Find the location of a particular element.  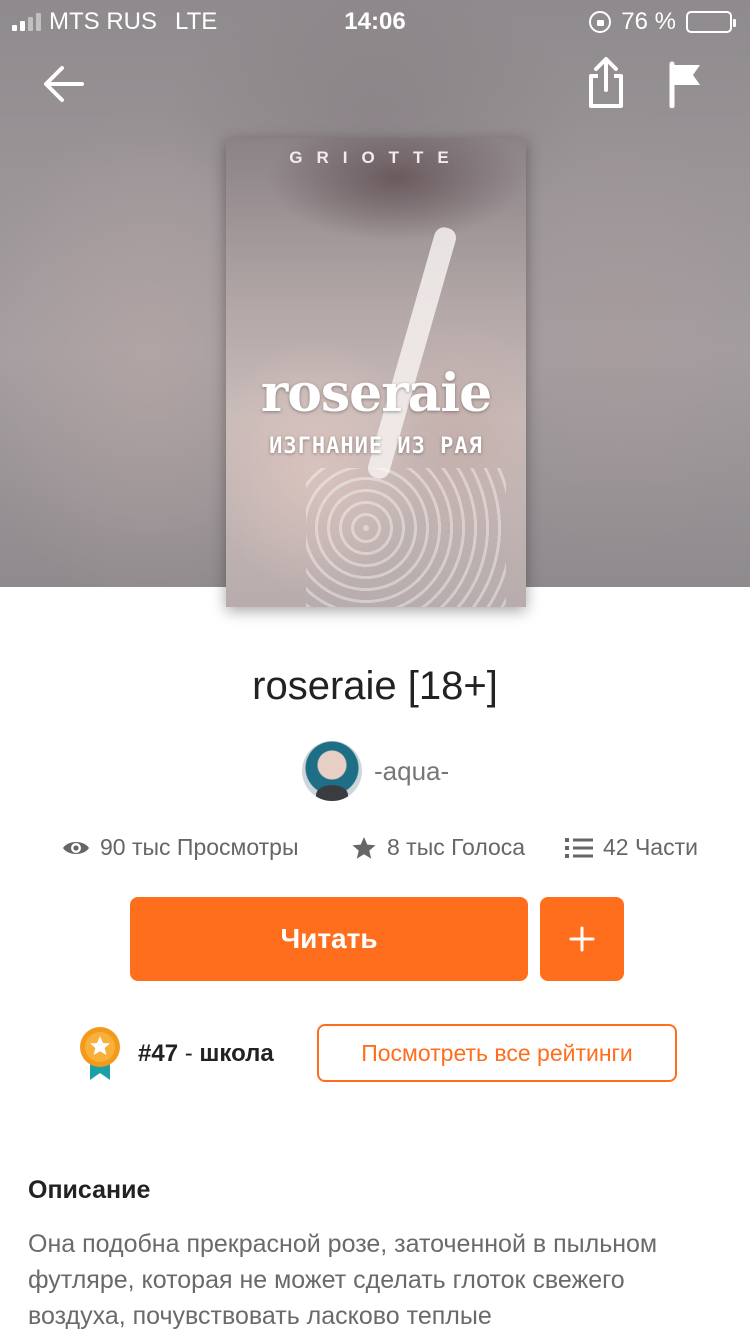

status-right: 76 % is located at coordinates (662, 22).